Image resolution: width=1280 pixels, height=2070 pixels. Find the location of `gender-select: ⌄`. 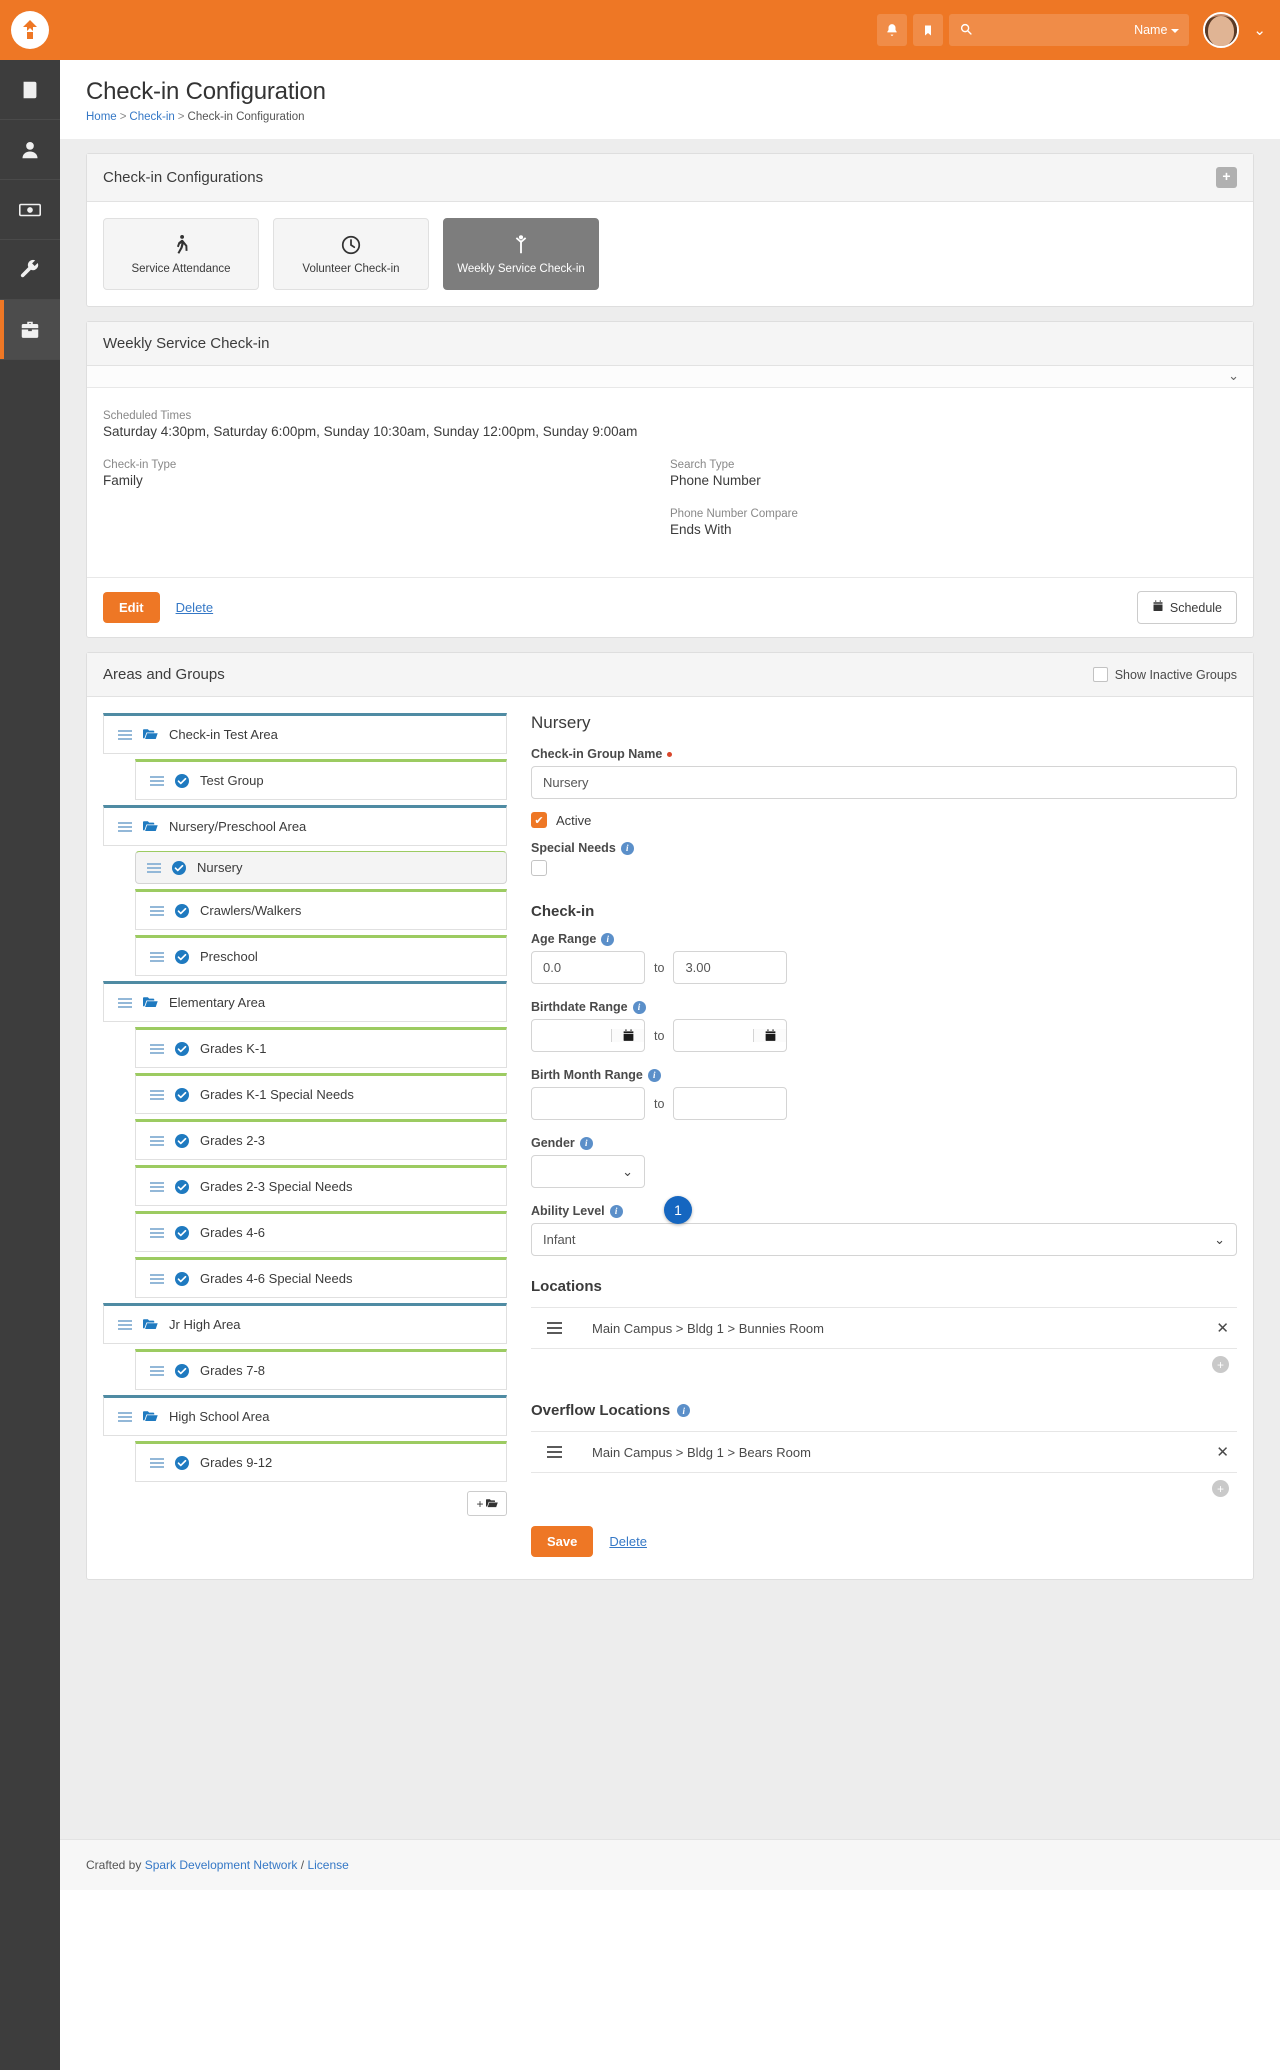

gender-select: ⌄ is located at coordinates (588, 1171).